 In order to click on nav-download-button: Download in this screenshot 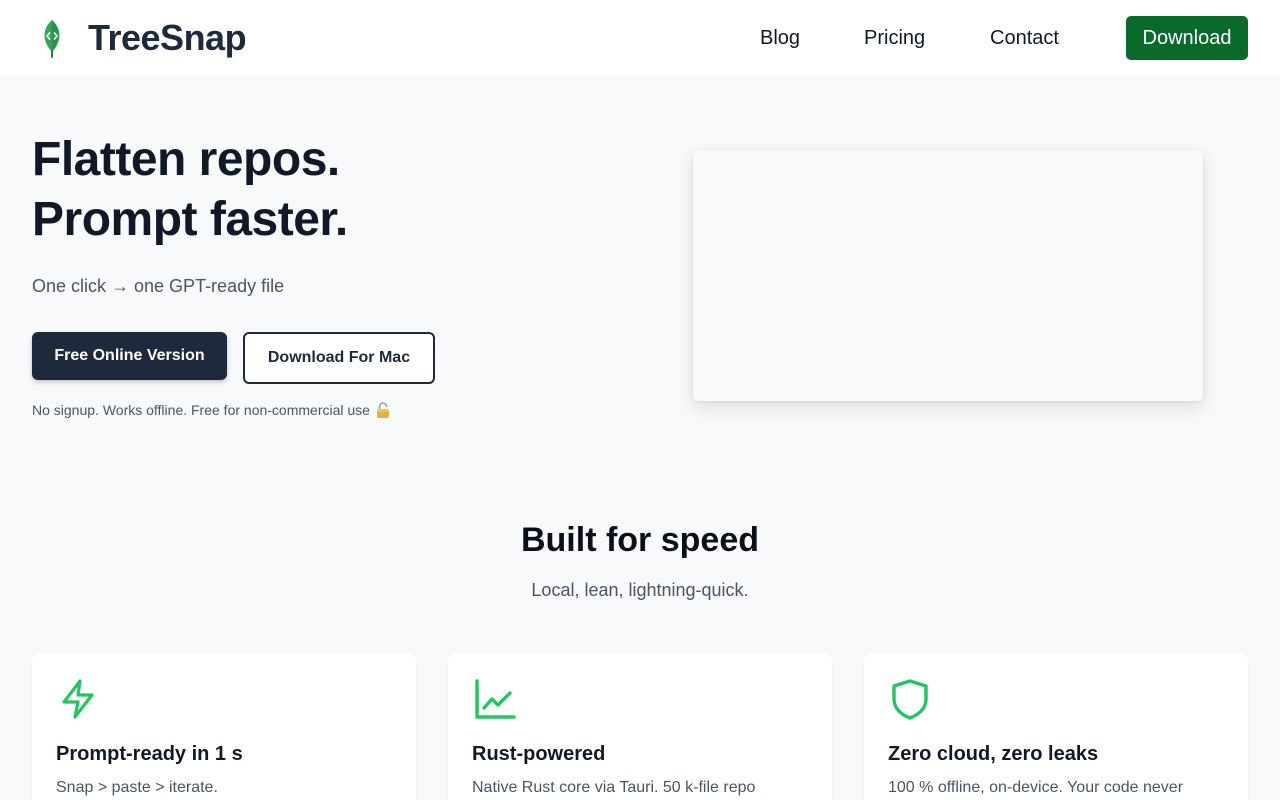, I will do `click(1187, 38)`.